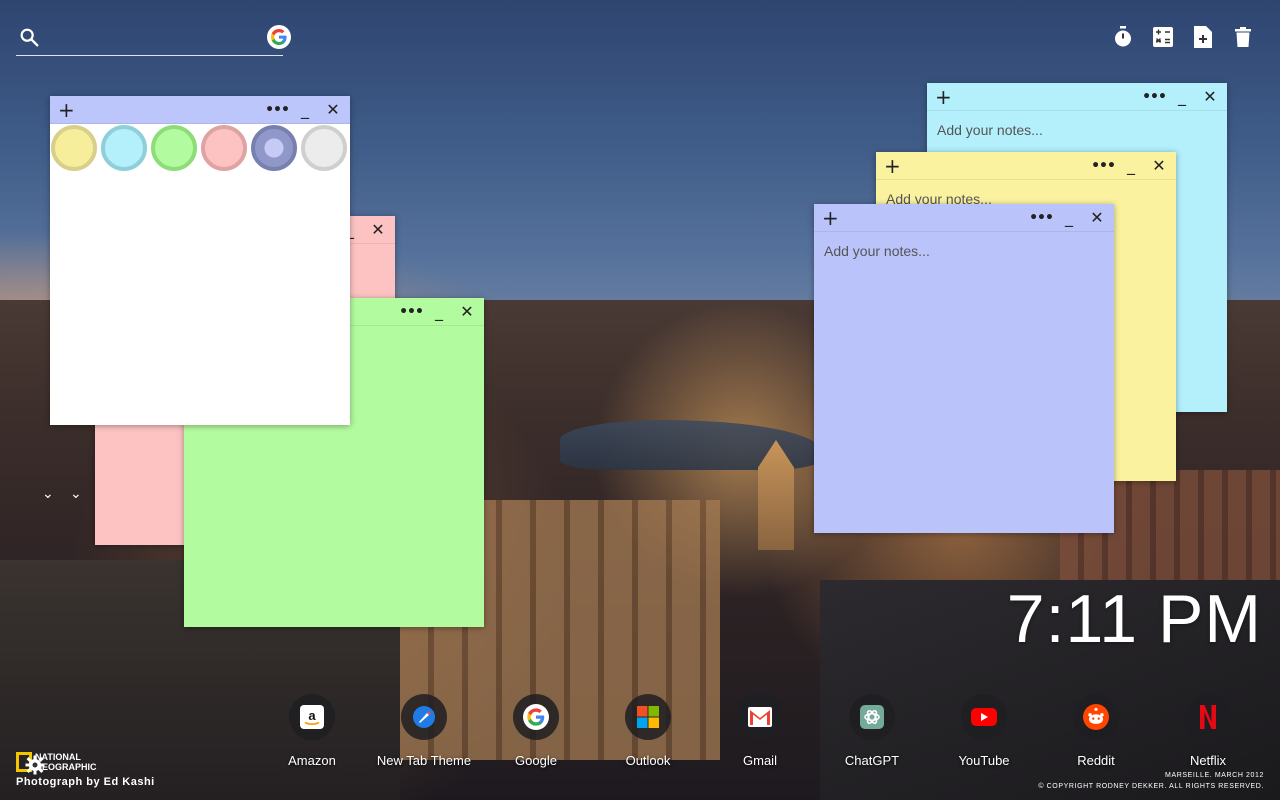 The width and height of the screenshot is (1280, 800). Describe the element at coordinates (199, 148) in the screenshot. I see `color-palette` at that location.